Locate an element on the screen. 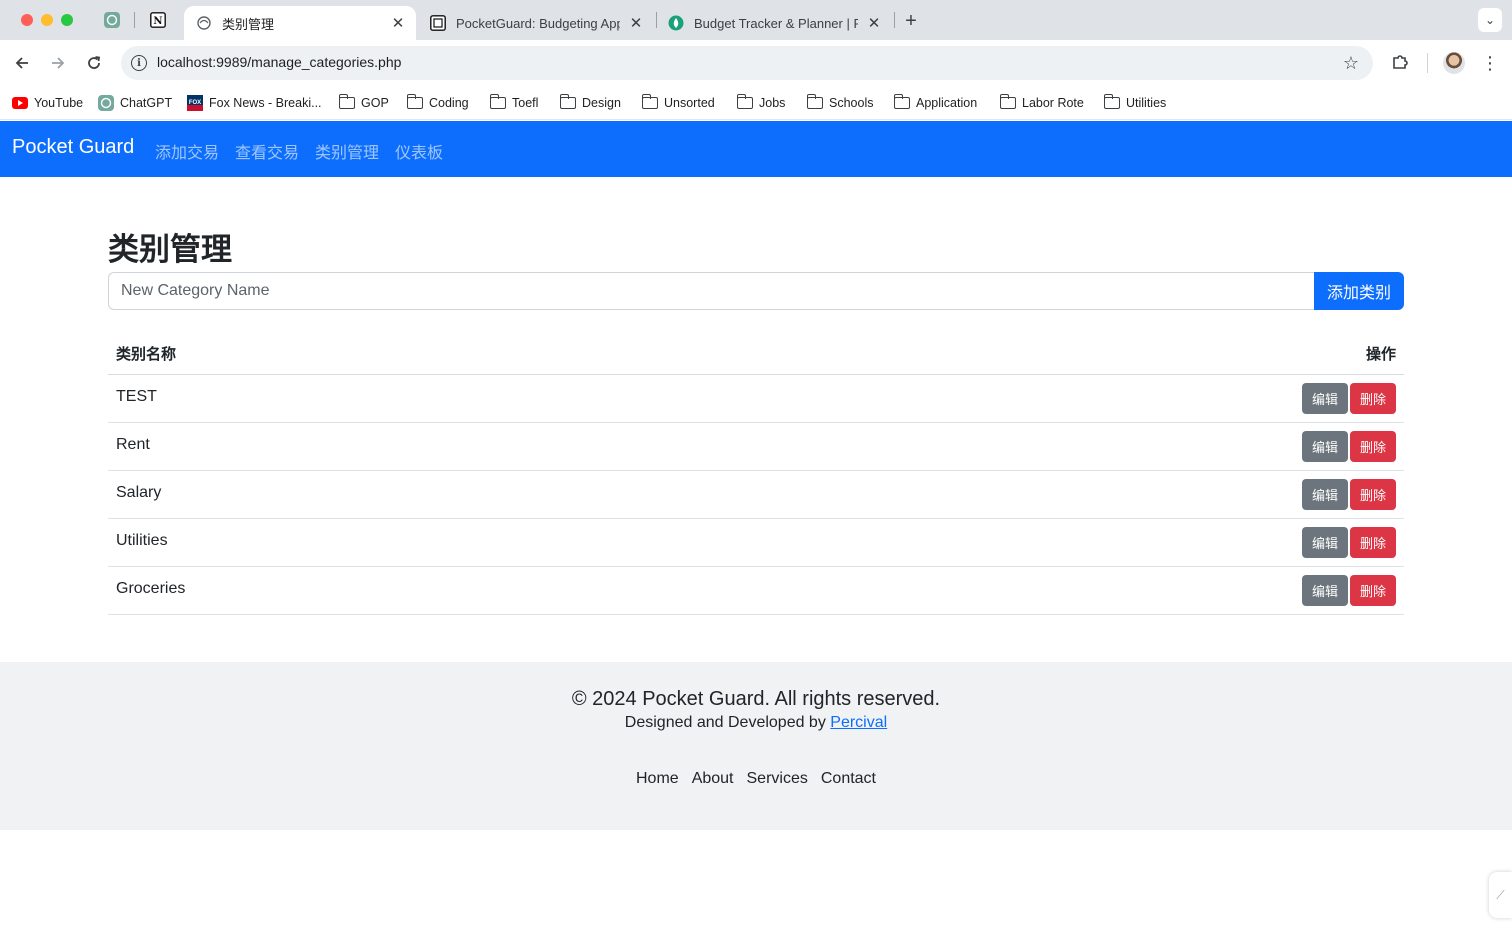 The height and width of the screenshot is (944, 1512). window-close-button is located at coordinates (27, 20).